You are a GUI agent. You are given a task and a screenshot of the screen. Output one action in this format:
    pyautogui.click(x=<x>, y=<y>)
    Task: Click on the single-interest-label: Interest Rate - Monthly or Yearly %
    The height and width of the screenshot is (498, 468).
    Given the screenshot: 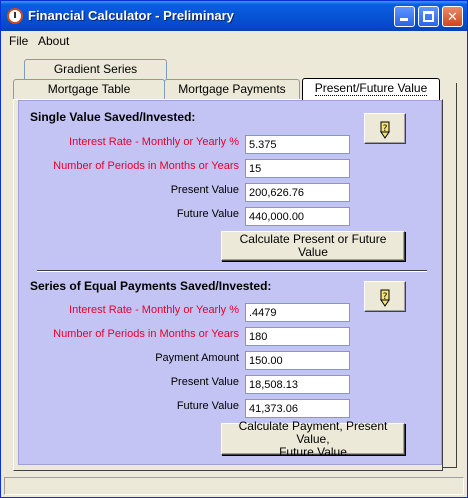 What is the action you would take?
    pyautogui.click(x=154, y=142)
    